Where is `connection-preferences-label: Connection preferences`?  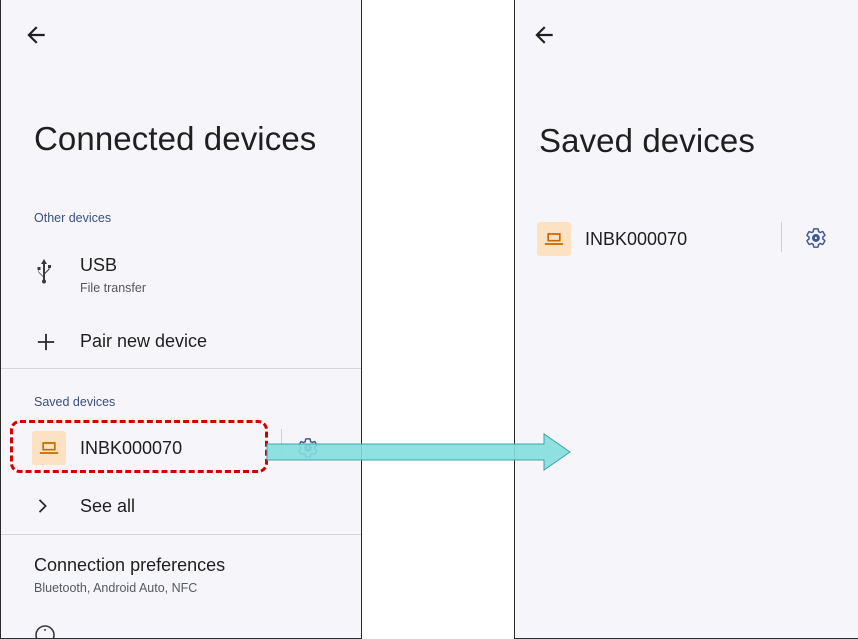 connection-preferences-label: Connection preferences is located at coordinates (130, 565).